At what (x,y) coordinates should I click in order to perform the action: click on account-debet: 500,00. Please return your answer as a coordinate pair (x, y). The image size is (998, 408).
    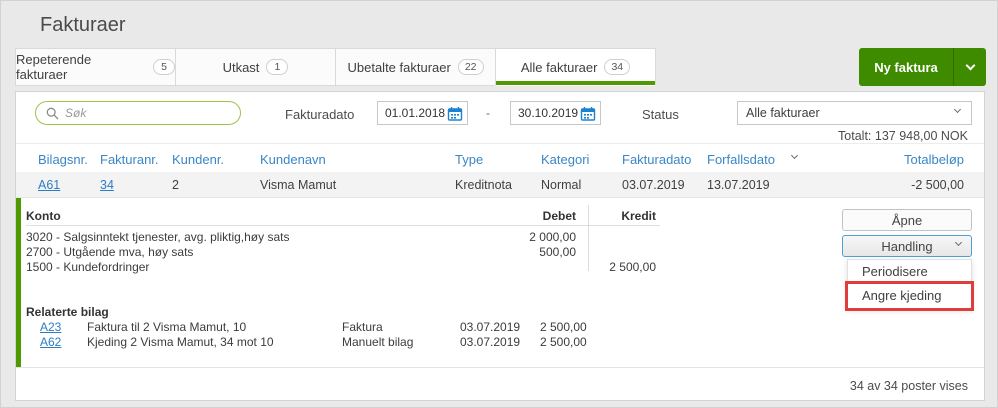
    Looking at the image, I should click on (557, 252).